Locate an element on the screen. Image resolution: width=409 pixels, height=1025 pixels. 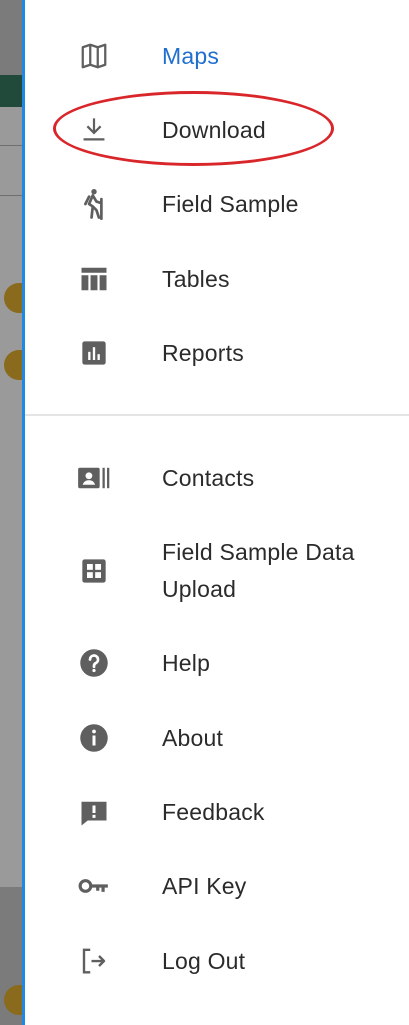
nav-label: Tables is located at coordinates (196, 279).